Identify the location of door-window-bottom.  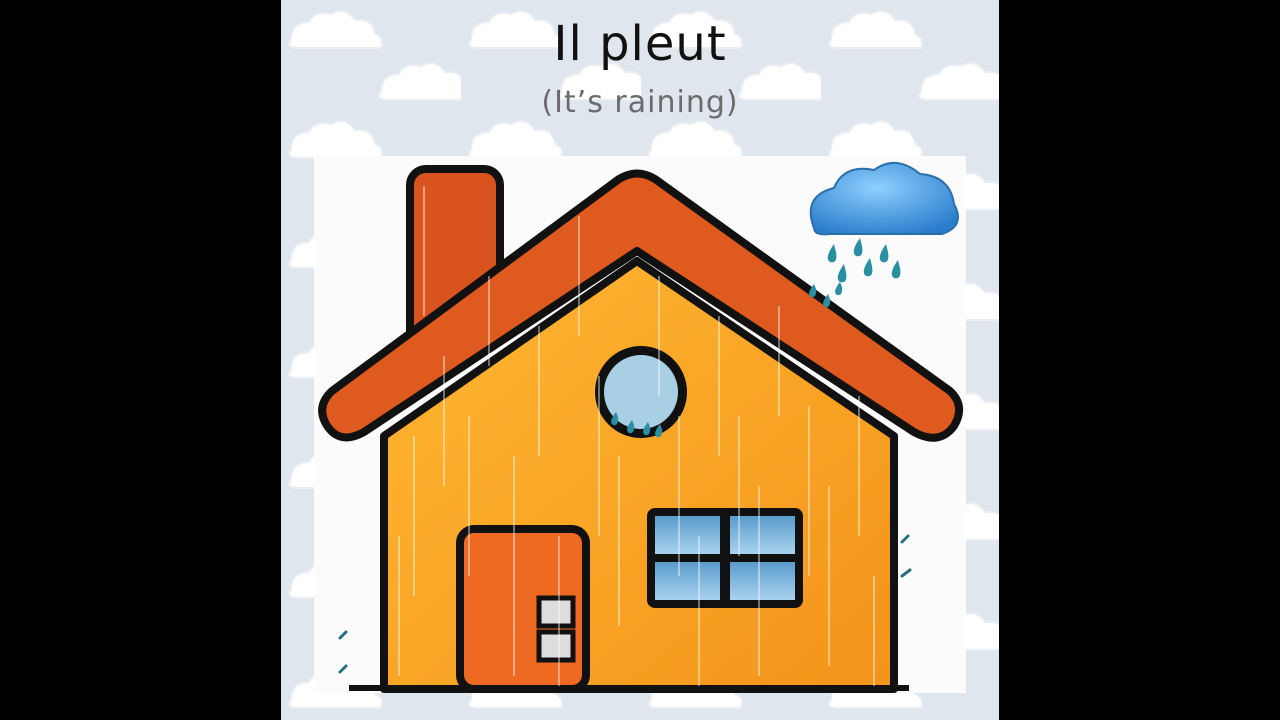
(556, 646).